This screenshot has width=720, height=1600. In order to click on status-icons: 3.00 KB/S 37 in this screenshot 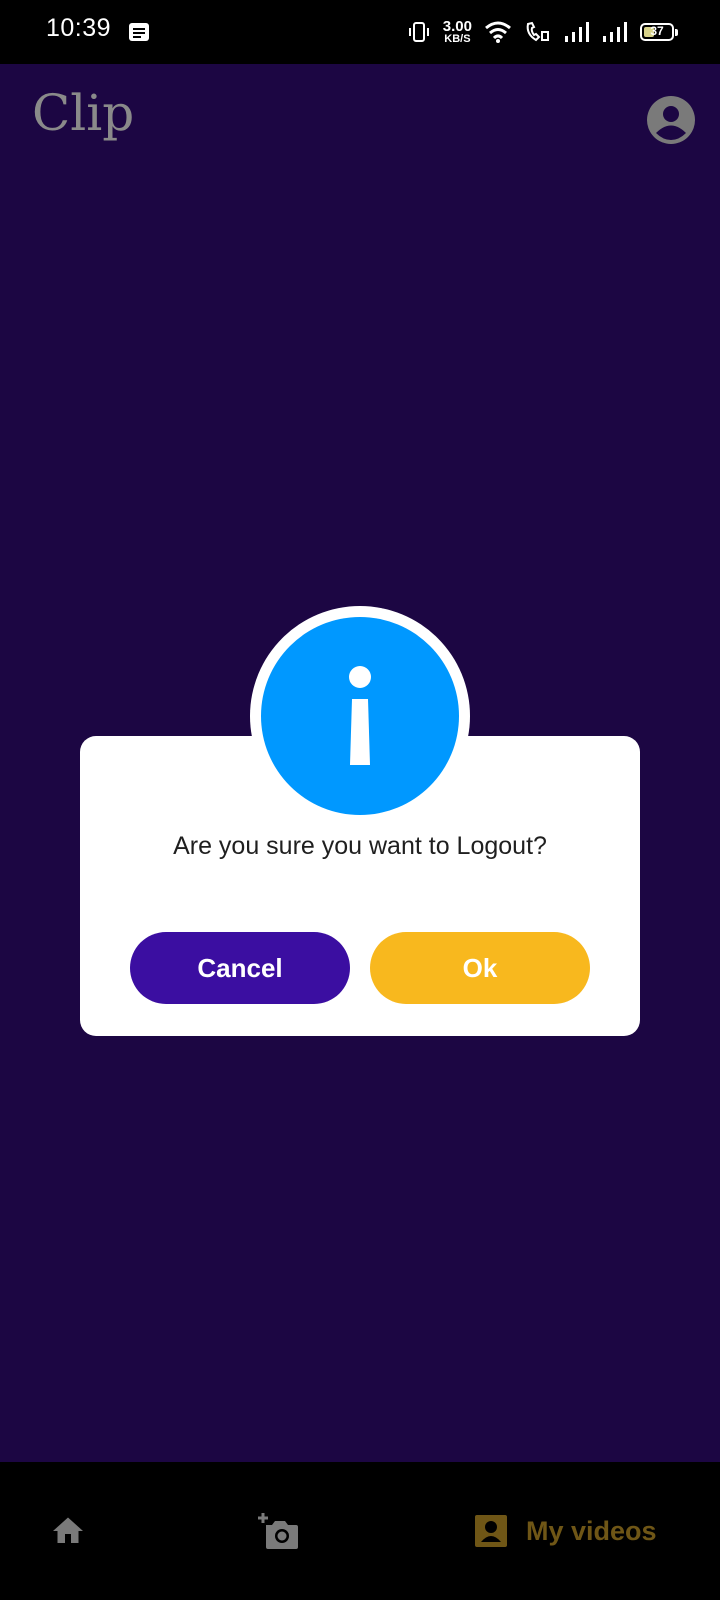, I will do `click(542, 32)`.